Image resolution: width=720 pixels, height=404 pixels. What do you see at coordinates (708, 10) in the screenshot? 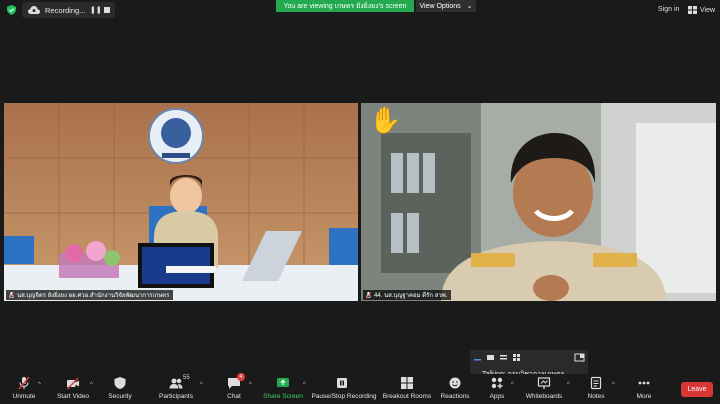
I see `view-label: View` at bounding box center [708, 10].